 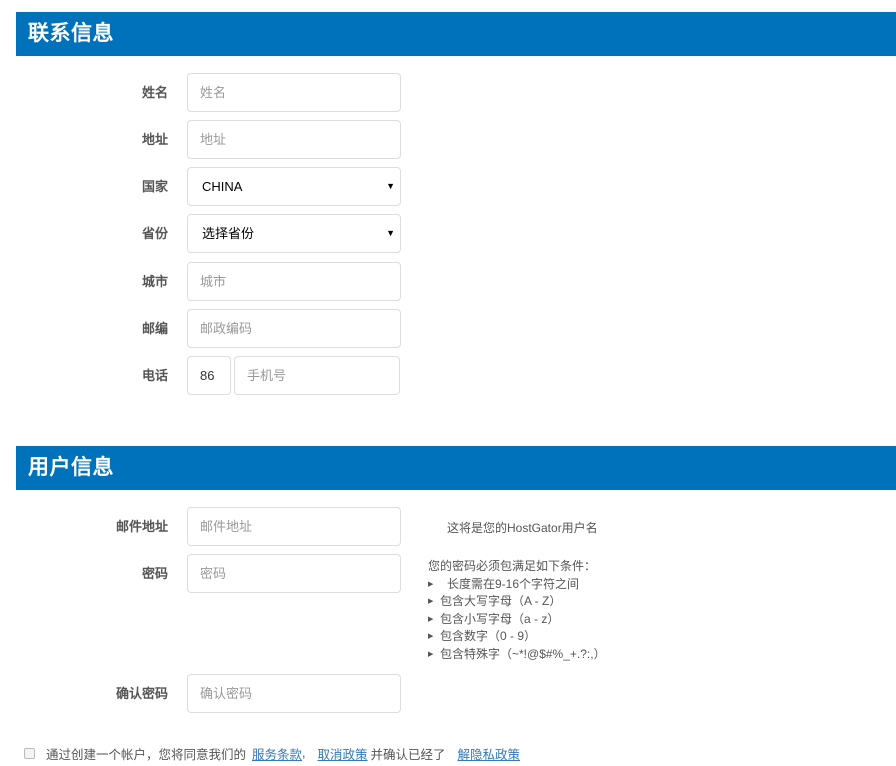 What do you see at coordinates (489, 753) in the screenshot?
I see `privacy-policy-link: 解隐私政策` at bounding box center [489, 753].